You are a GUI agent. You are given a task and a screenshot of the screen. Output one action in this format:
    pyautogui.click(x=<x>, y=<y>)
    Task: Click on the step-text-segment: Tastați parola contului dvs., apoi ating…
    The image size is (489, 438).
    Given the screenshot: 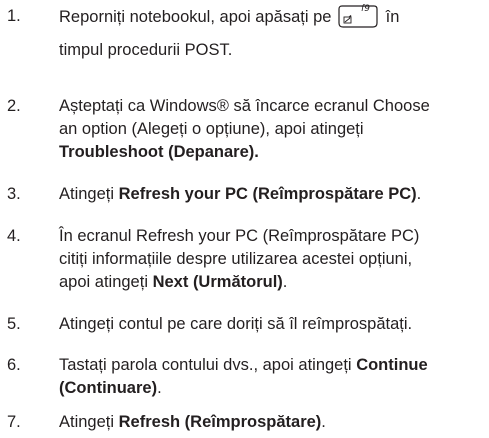 What is the action you would take?
    pyautogui.click(x=205, y=365)
    